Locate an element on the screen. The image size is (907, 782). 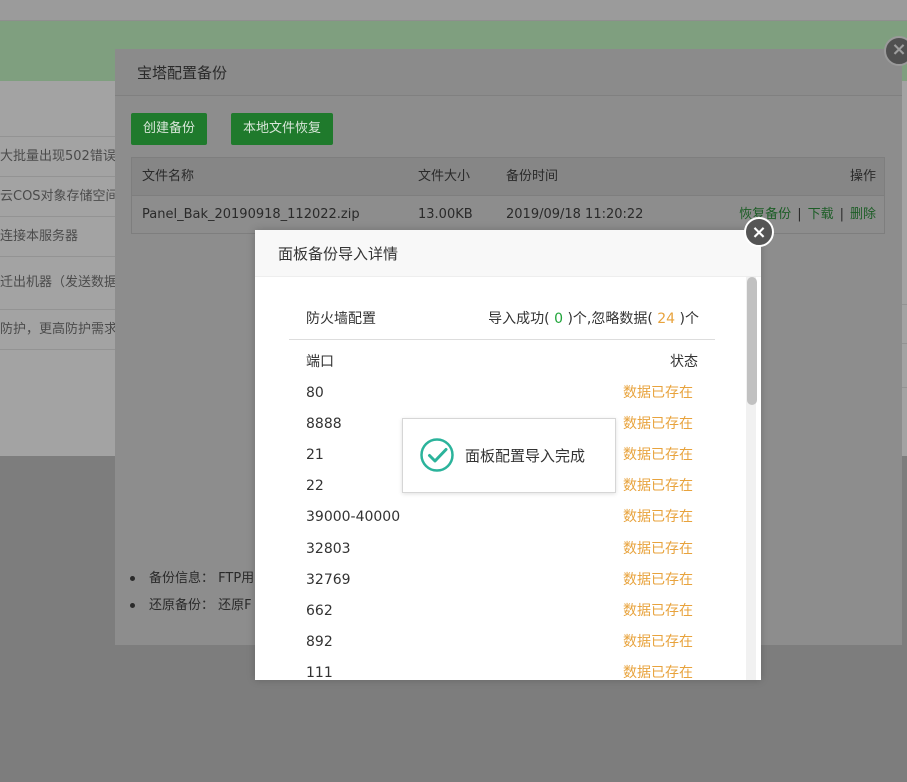
table-row: 111 数据已存在 is located at coordinates (502, 669).